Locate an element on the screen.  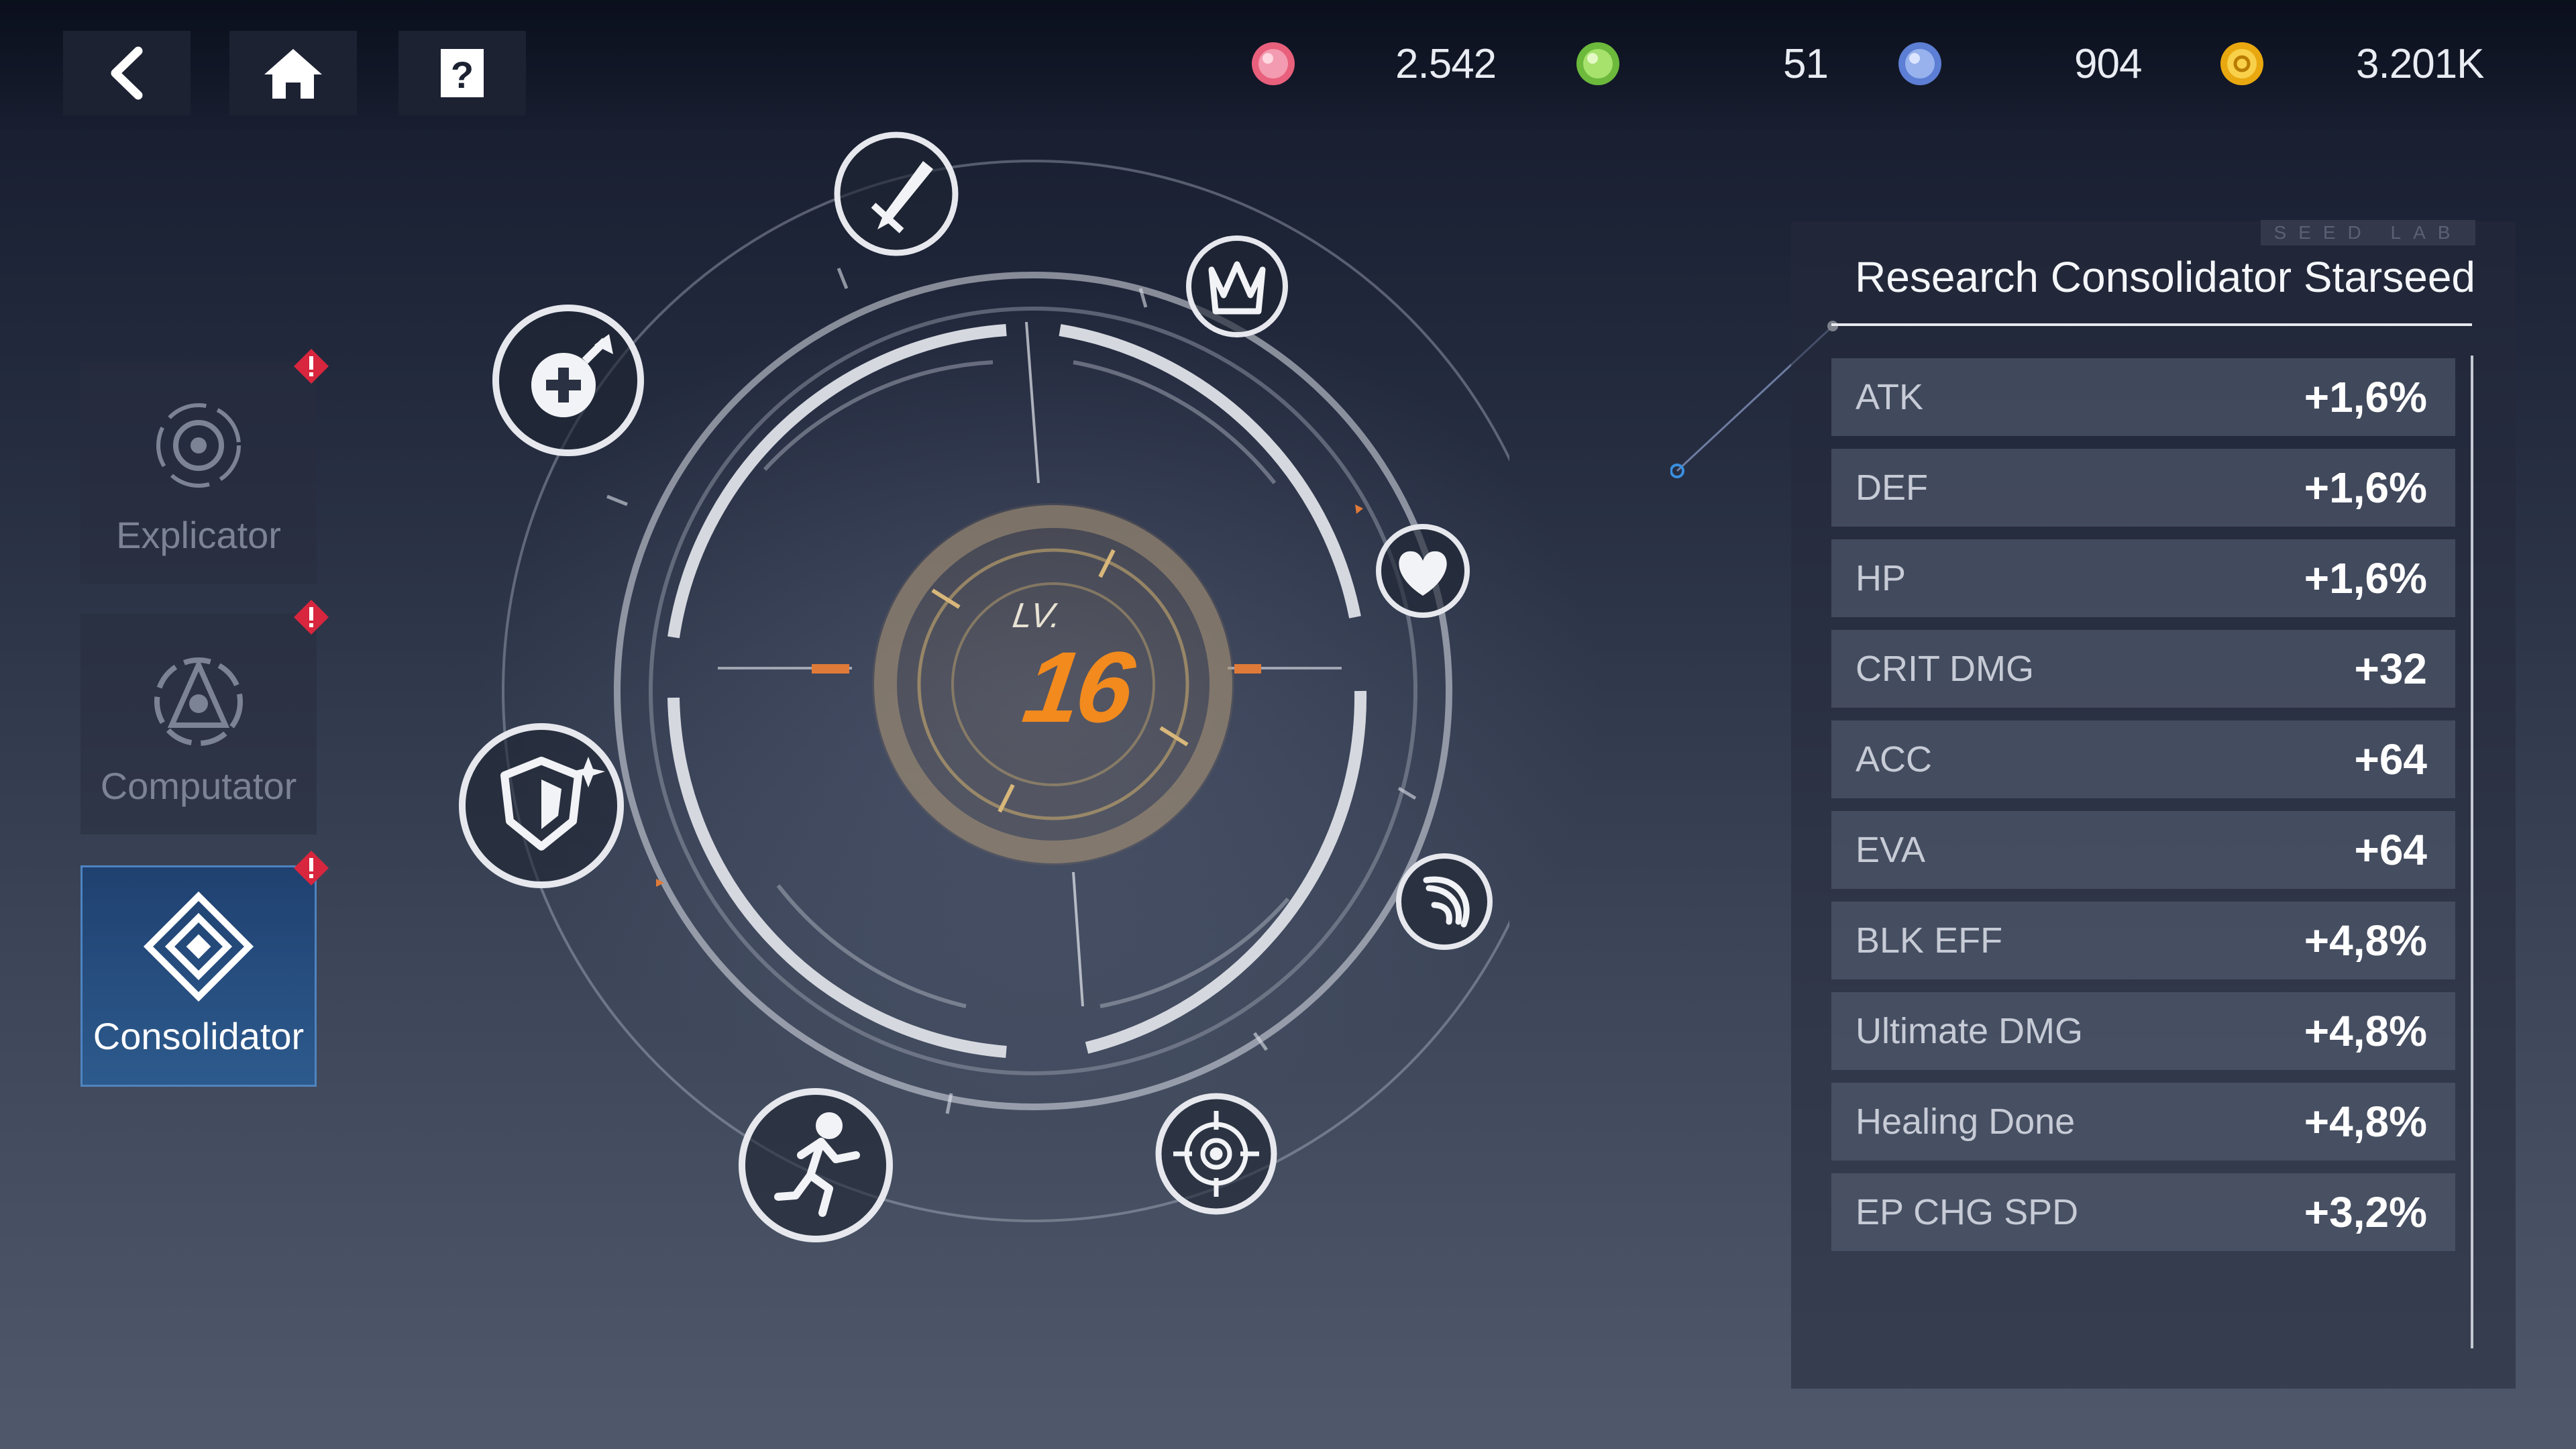
sidebar-item-label: Consolidator is located at coordinates (199, 1036).